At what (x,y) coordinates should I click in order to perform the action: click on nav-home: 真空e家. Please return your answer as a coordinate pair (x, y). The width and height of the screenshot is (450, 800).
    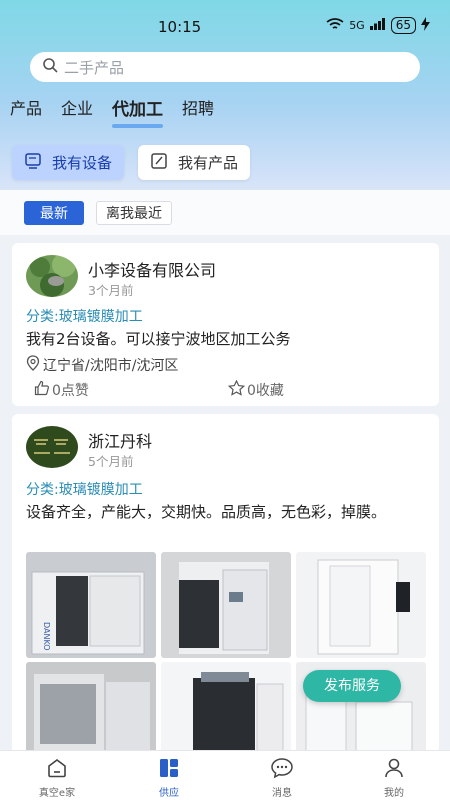
    Looking at the image, I should click on (57, 778).